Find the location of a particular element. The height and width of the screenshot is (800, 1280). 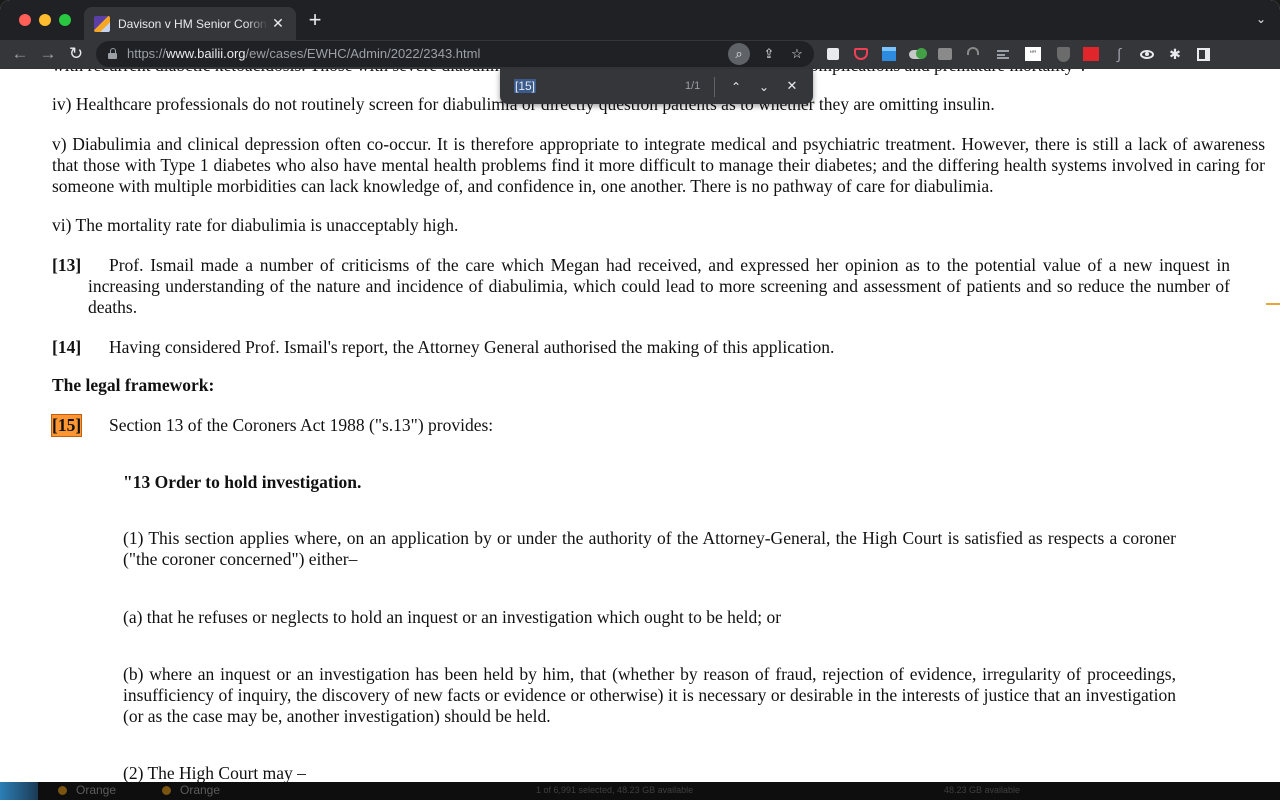

background-tag-2: Orange is located at coordinates (191, 790).